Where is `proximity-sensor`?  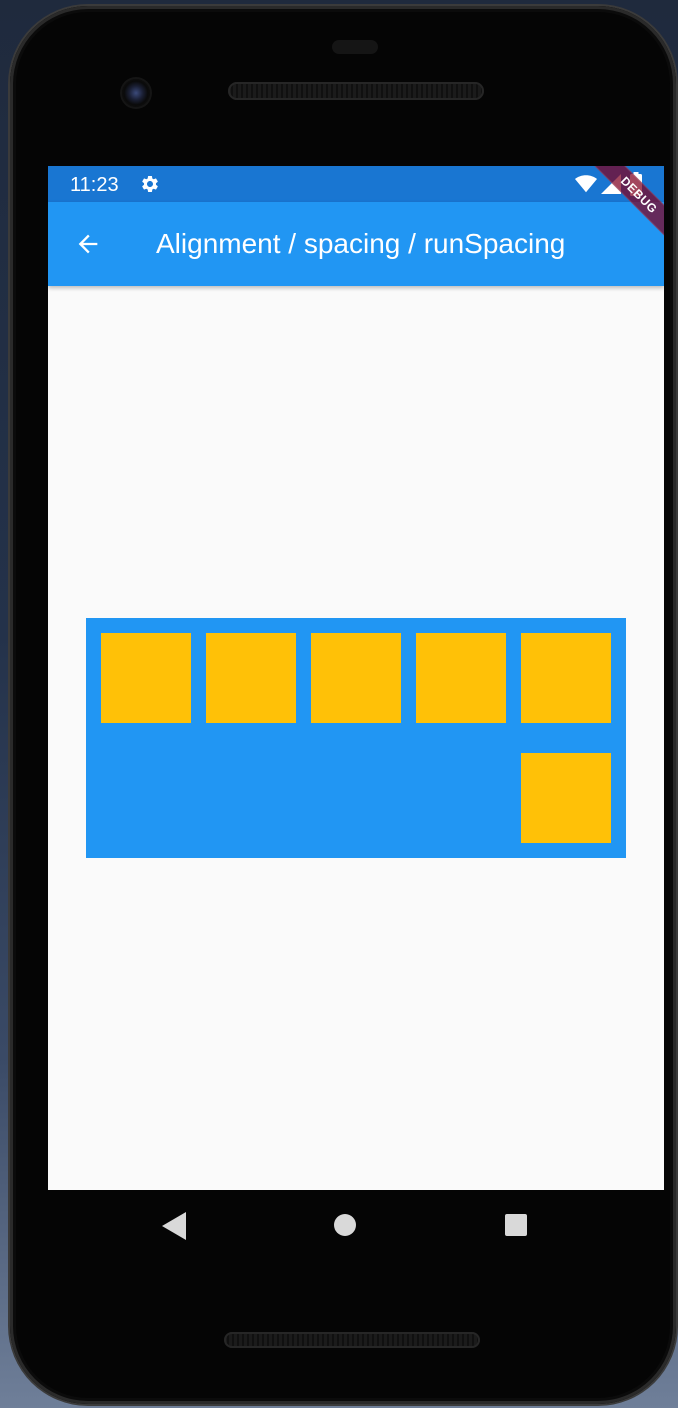 proximity-sensor is located at coordinates (355, 47).